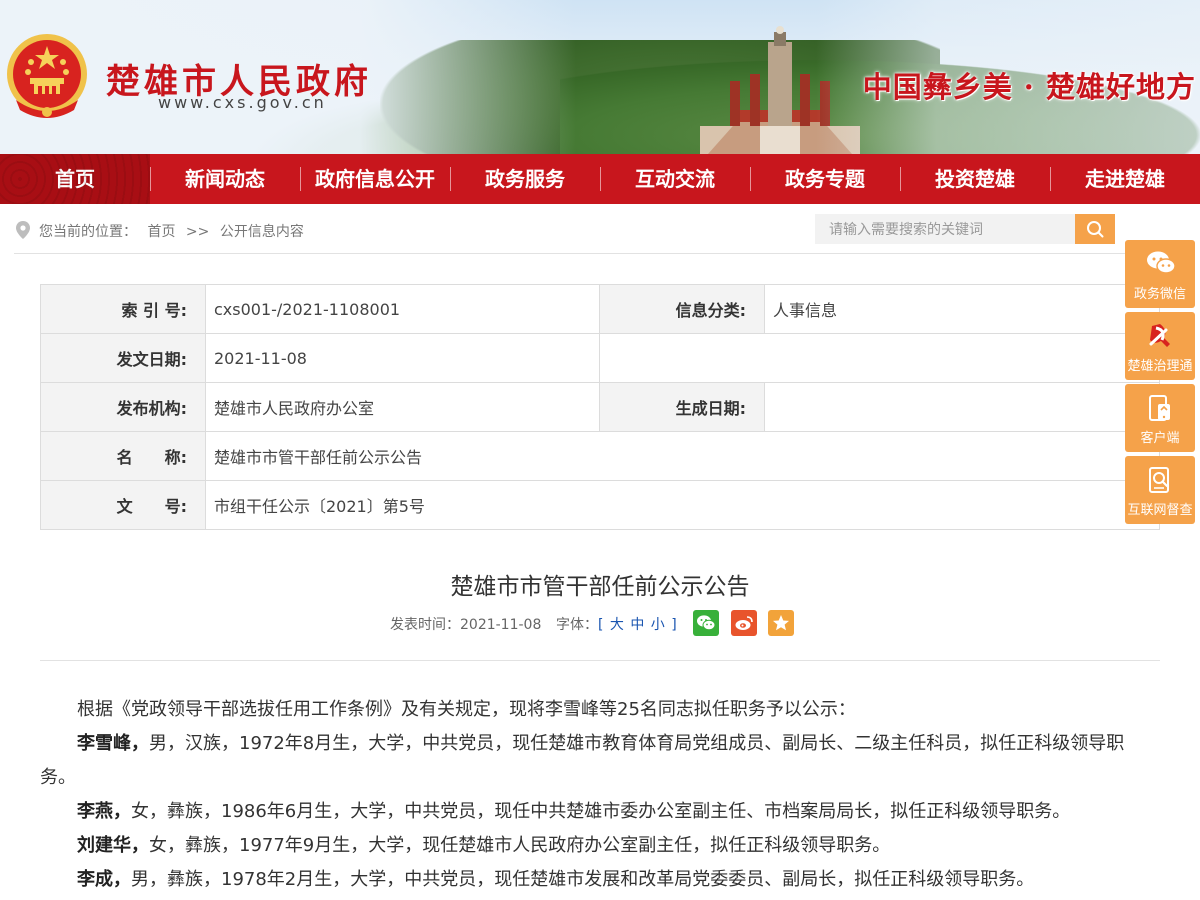 Image resolution: width=1200 pixels, height=900 pixels. What do you see at coordinates (242, 102) in the screenshot?
I see `site-url: www.cxs.gov.cn` at bounding box center [242, 102].